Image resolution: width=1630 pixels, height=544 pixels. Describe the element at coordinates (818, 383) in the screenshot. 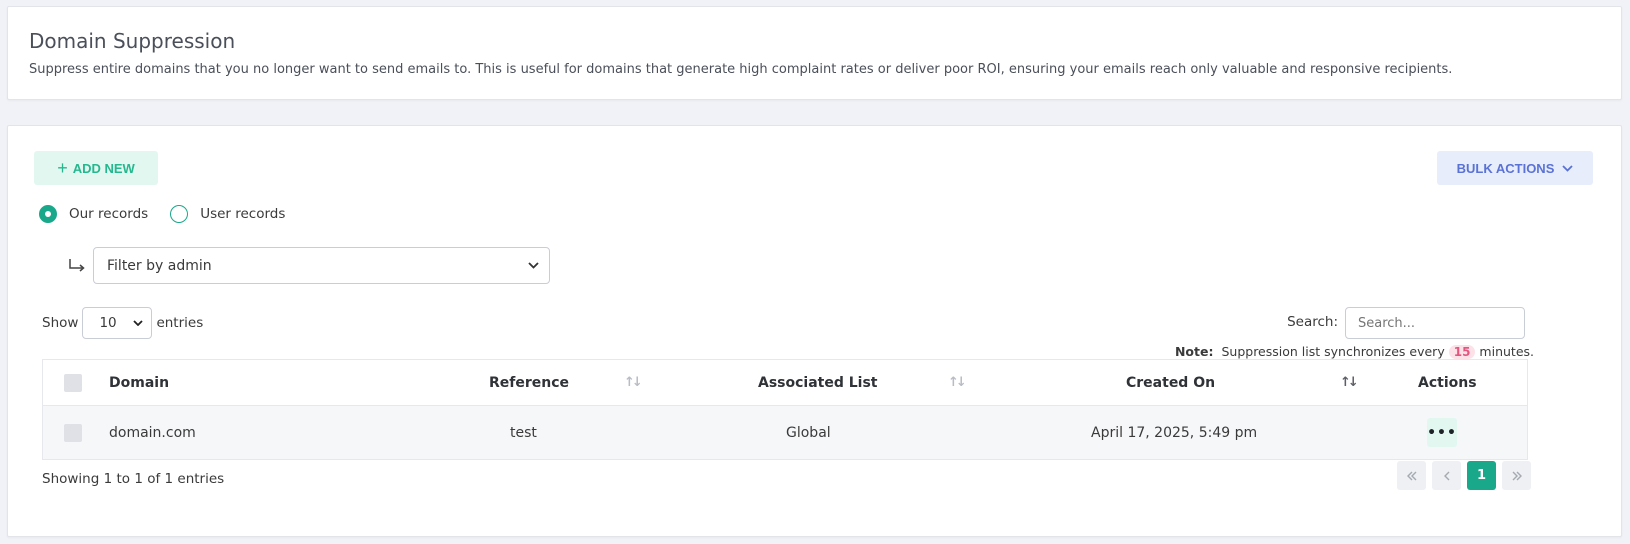

I see `column-associated-list: Associated List` at that location.